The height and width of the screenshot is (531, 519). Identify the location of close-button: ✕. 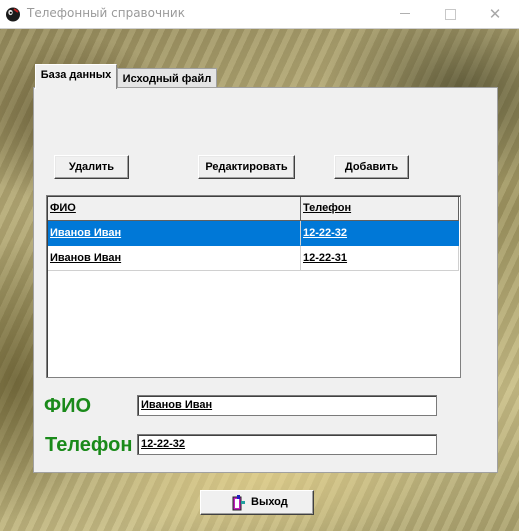
(495, 14).